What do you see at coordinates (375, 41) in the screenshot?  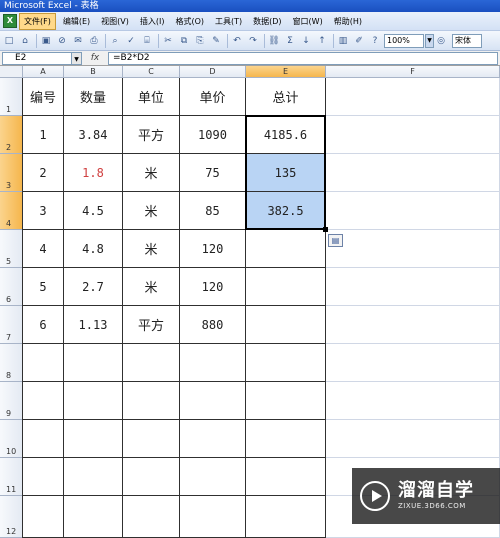 I see `help-icon: ?` at bounding box center [375, 41].